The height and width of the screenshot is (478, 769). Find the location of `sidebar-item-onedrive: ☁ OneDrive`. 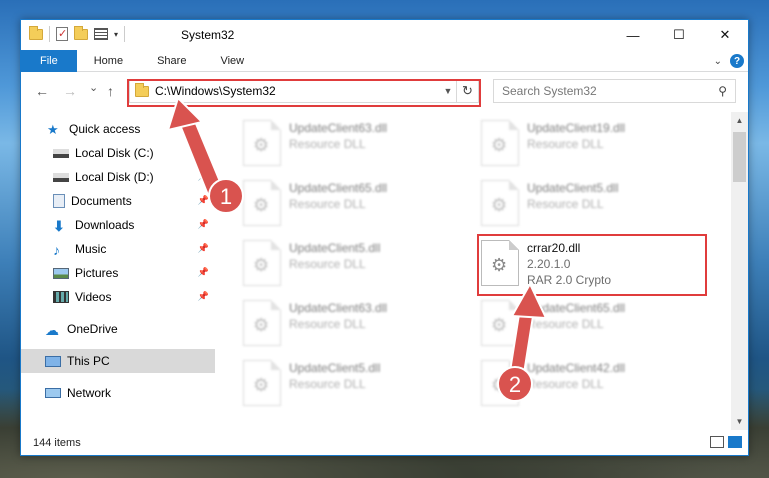

sidebar-item-onedrive: ☁ OneDrive is located at coordinates (118, 329).